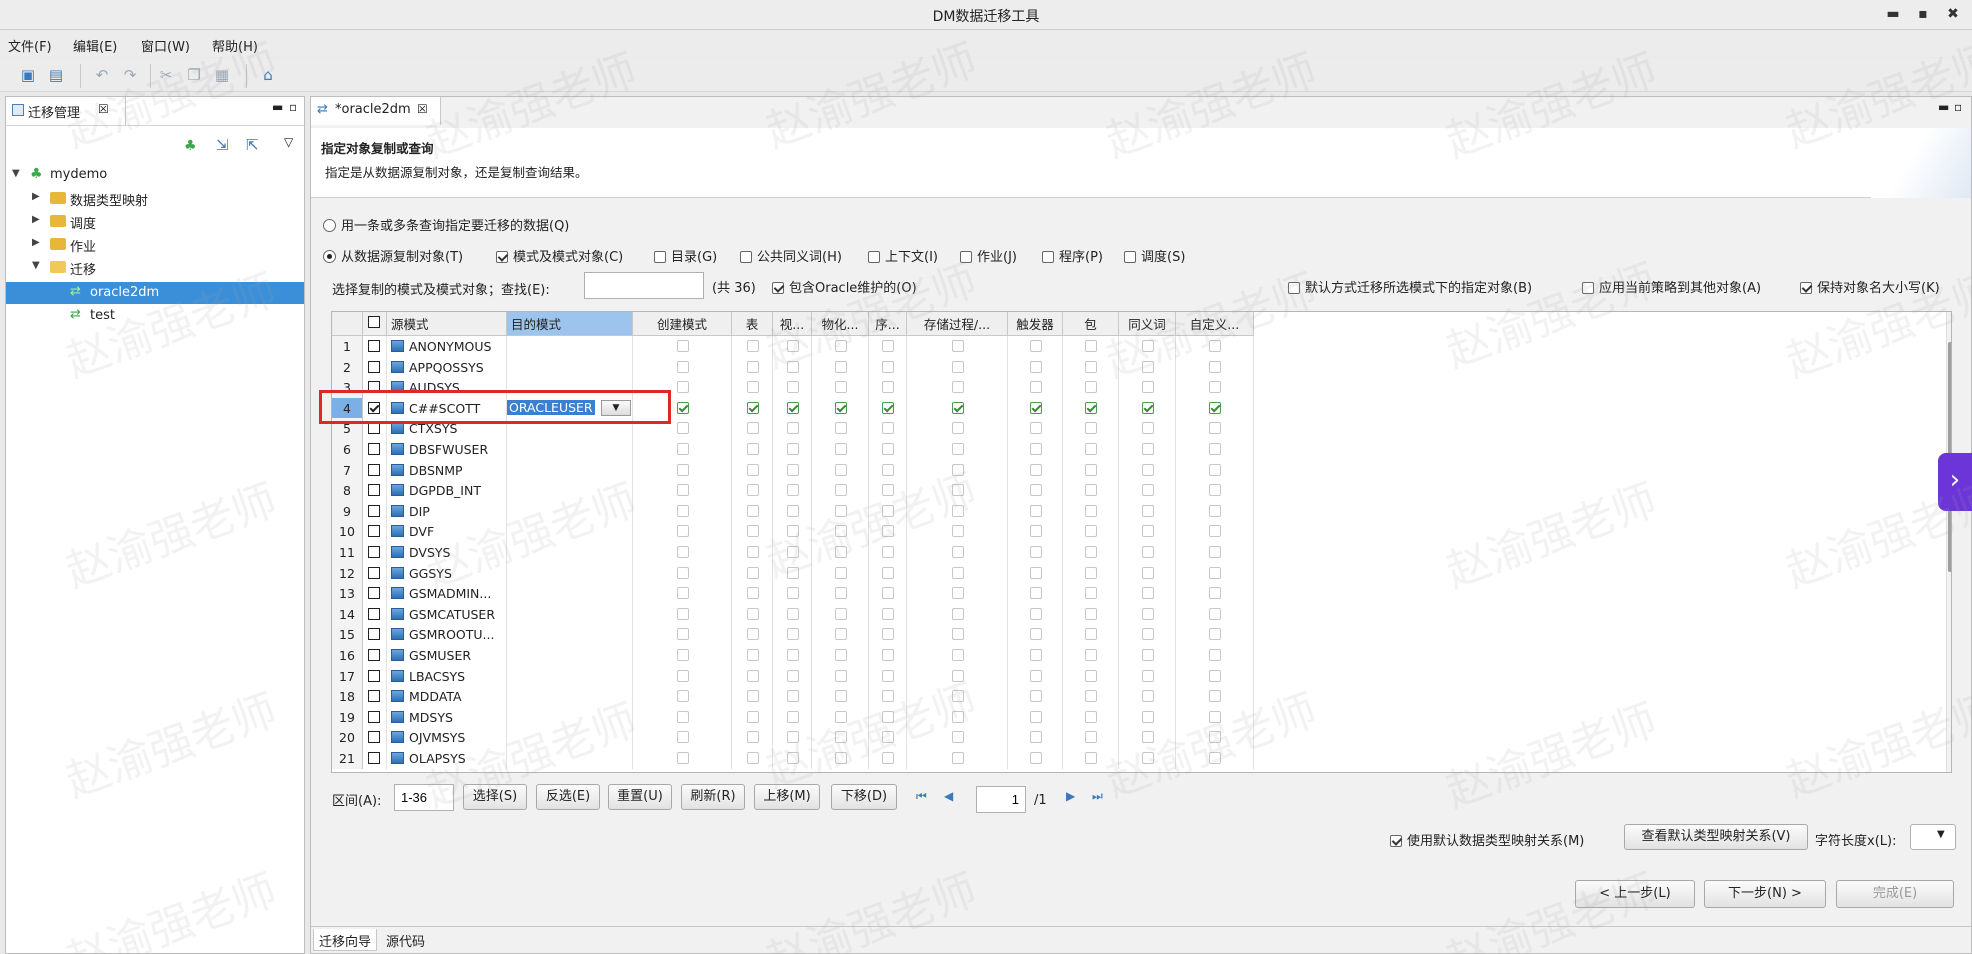 The height and width of the screenshot is (954, 1972). I want to click on expanded-arrow-icon: ▼, so click(16, 173).